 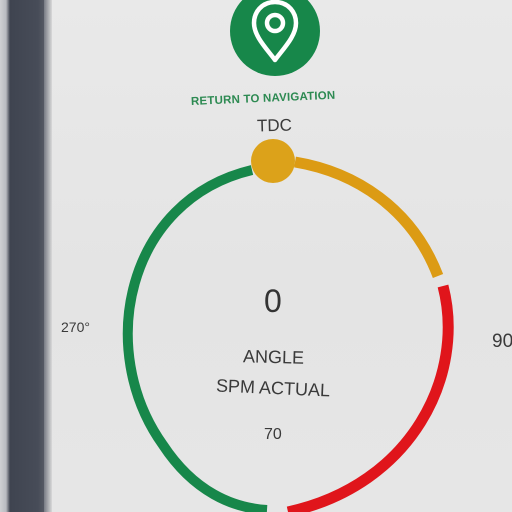 I want to click on angle-label: ANGLE, so click(x=273, y=357).